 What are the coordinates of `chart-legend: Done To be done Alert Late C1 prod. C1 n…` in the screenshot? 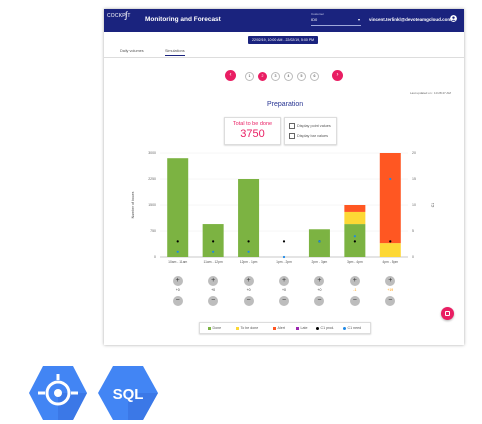 It's located at (285, 328).